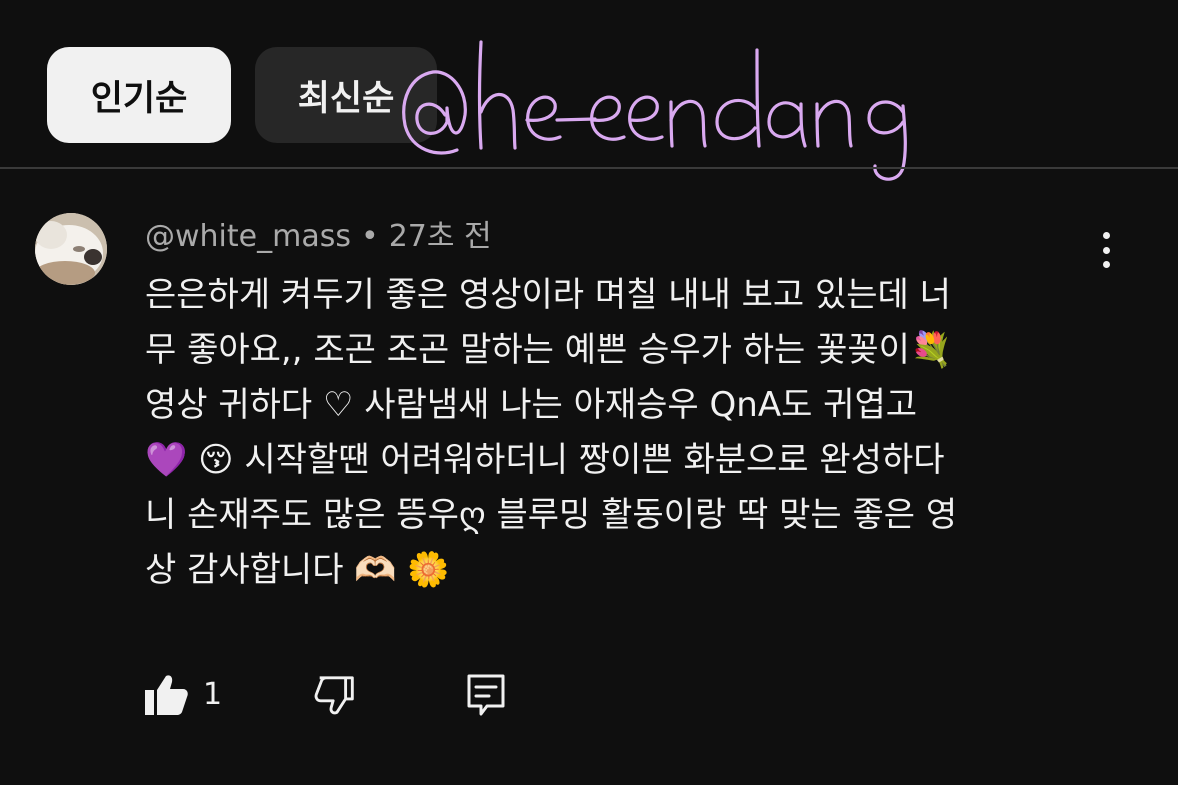  What do you see at coordinates (336, 696) in the screenshot?
I see `thumbs-down-outline-icon` at bounding box center [336, 696].